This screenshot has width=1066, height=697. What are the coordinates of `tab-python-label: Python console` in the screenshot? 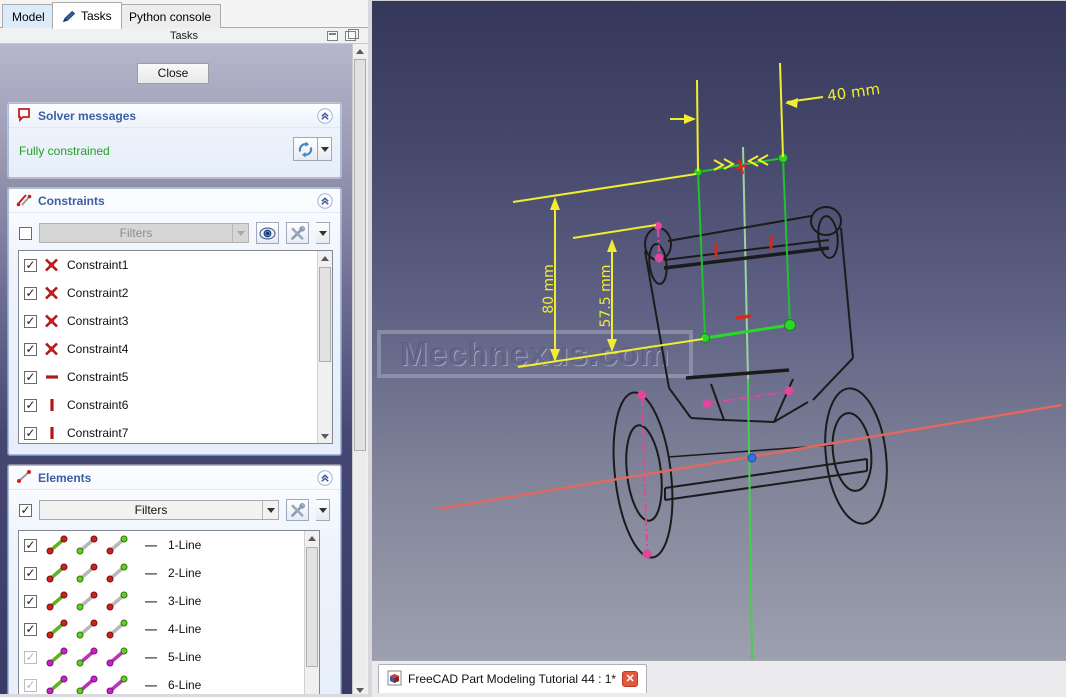 It's located at (170, 16).